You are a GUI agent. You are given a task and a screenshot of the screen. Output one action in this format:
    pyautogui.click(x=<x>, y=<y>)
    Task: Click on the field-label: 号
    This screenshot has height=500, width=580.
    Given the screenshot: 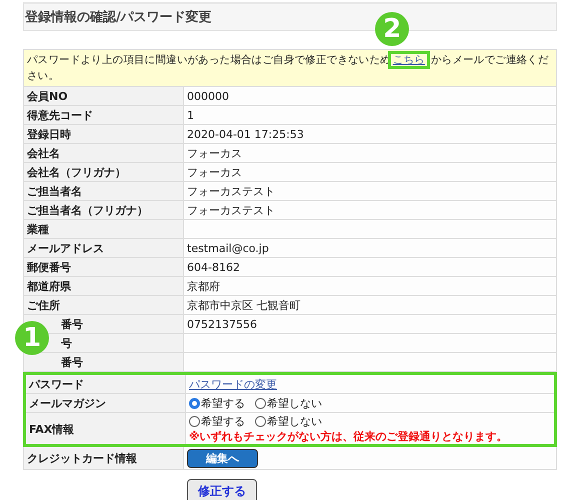 What is the action you would take?
    pyautogui.click(x=66, y=343)
    